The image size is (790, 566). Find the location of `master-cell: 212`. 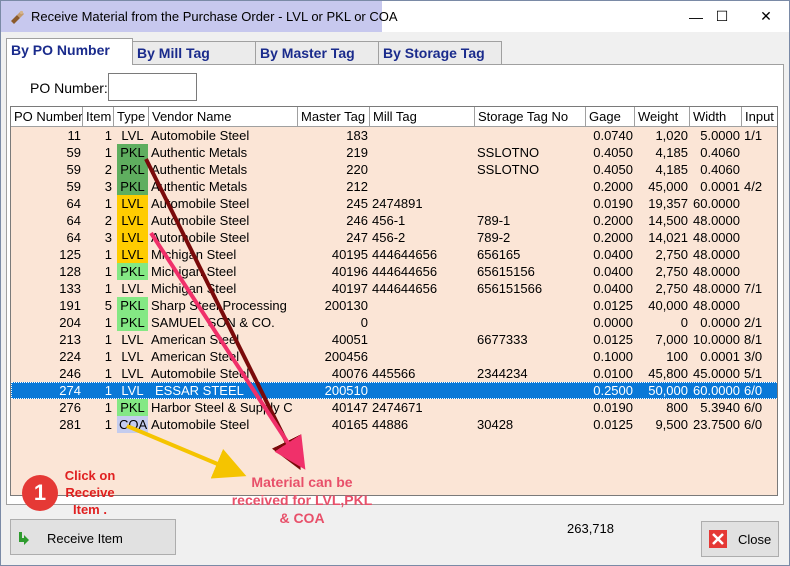

master-cell: 212 is located at coordinates (357, 186).